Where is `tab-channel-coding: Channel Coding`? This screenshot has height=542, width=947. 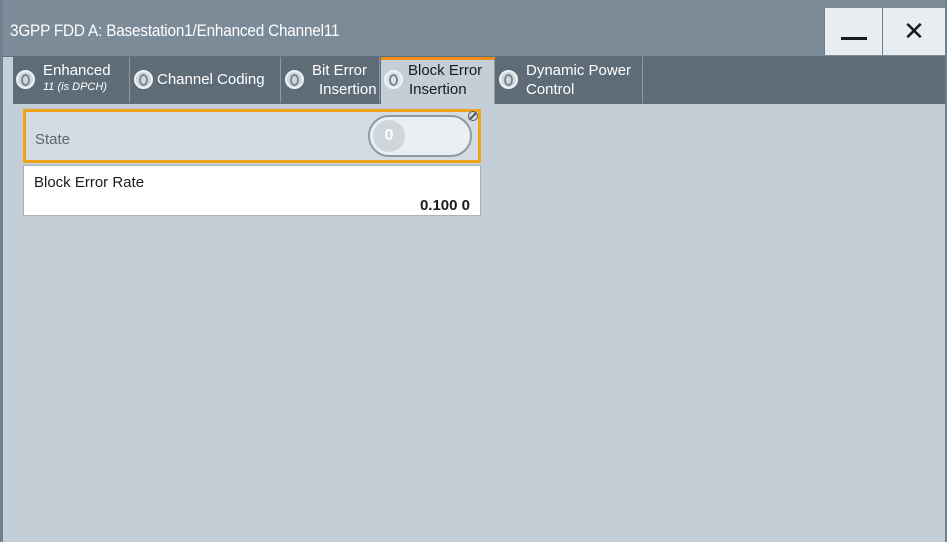
tab-channel-coding: Channel Coding is located at coordinates (206, 80).